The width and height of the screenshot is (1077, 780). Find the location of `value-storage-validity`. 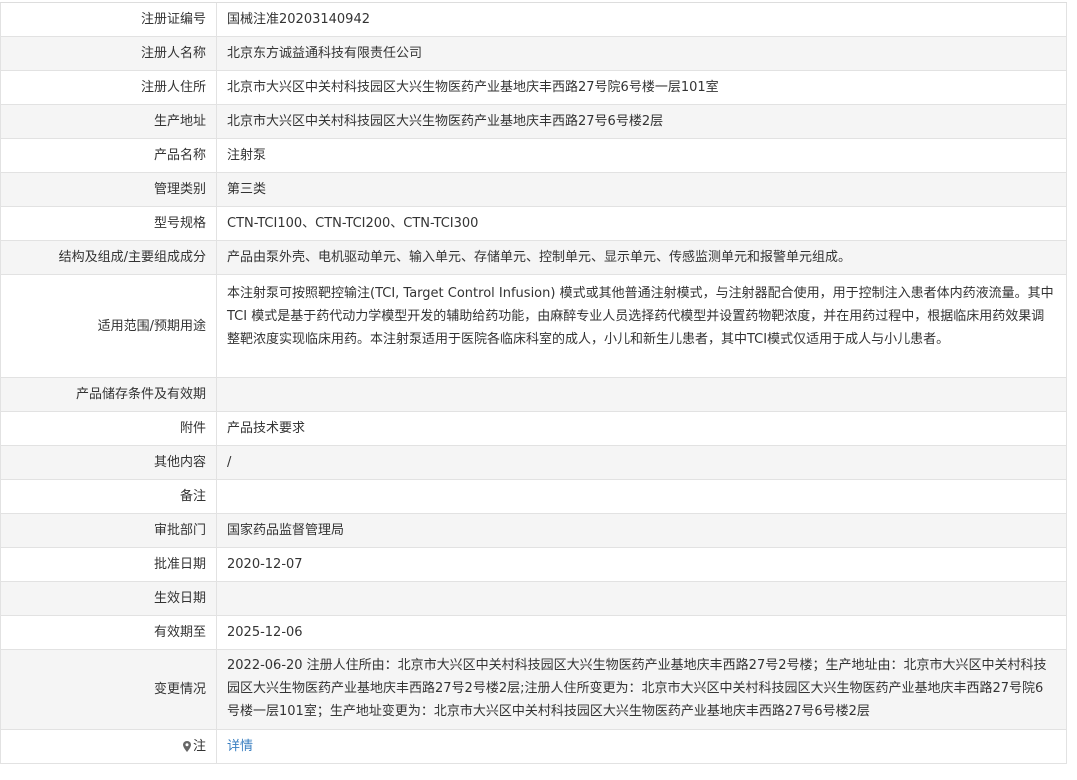

value-storage-validity is located at coordinates (642, 394).